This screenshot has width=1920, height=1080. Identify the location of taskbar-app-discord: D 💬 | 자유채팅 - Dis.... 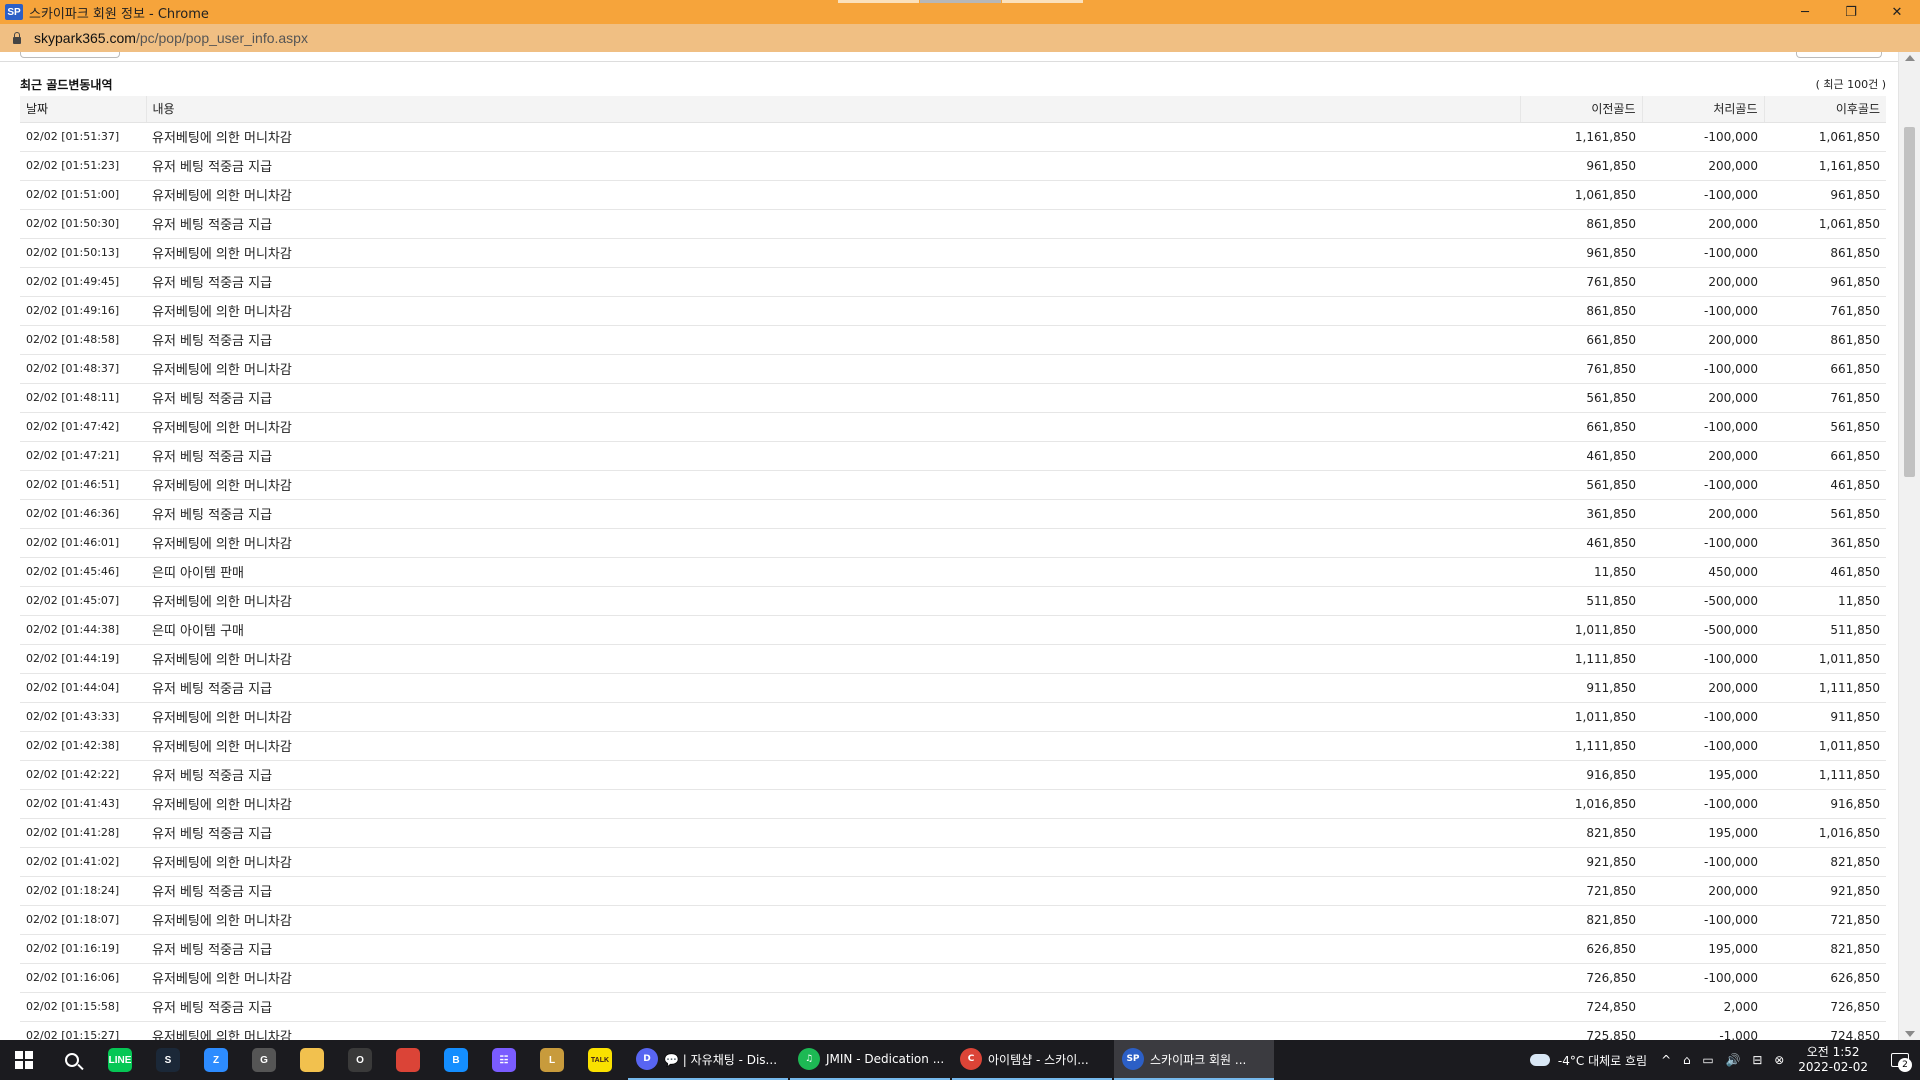
(708, 1060).